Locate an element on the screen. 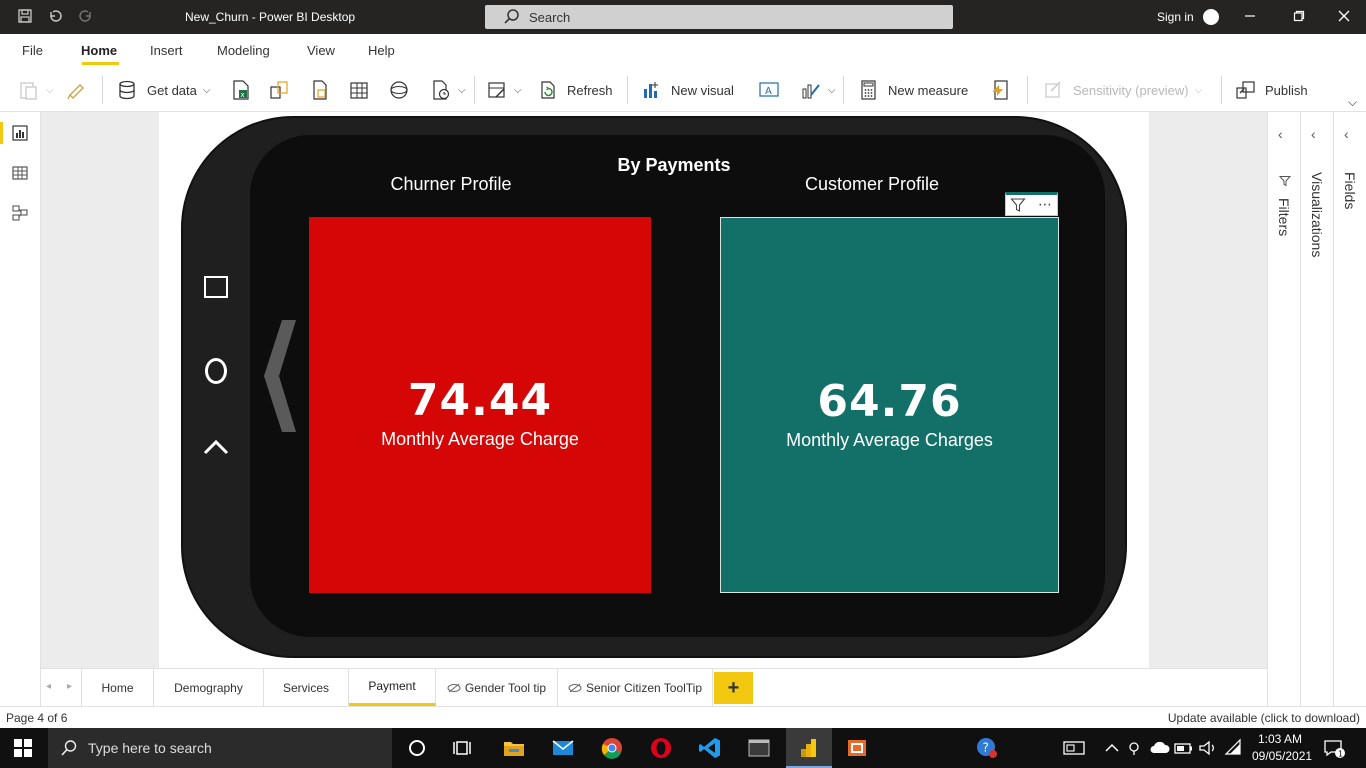 The height and width of the screenshot is (768, 1366). wifi-icon is located at coordinates (1234, 748).